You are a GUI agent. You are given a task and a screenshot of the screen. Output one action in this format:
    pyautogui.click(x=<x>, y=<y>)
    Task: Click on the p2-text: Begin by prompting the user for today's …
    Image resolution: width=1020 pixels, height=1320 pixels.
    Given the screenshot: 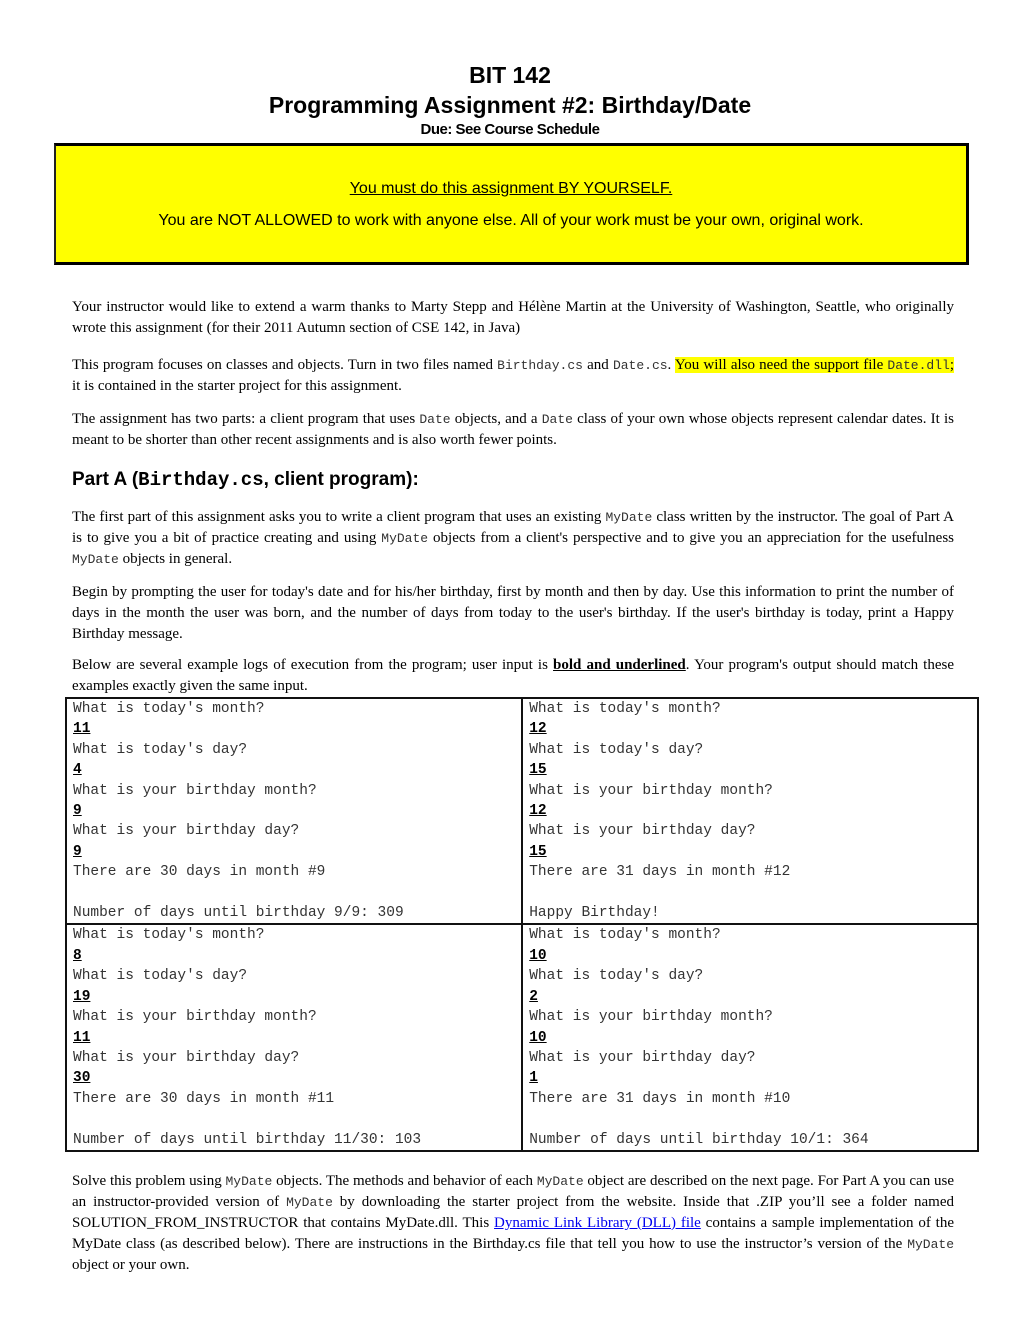 What is the action you would take?
    pyautogui.click(x=513, y=613)
    